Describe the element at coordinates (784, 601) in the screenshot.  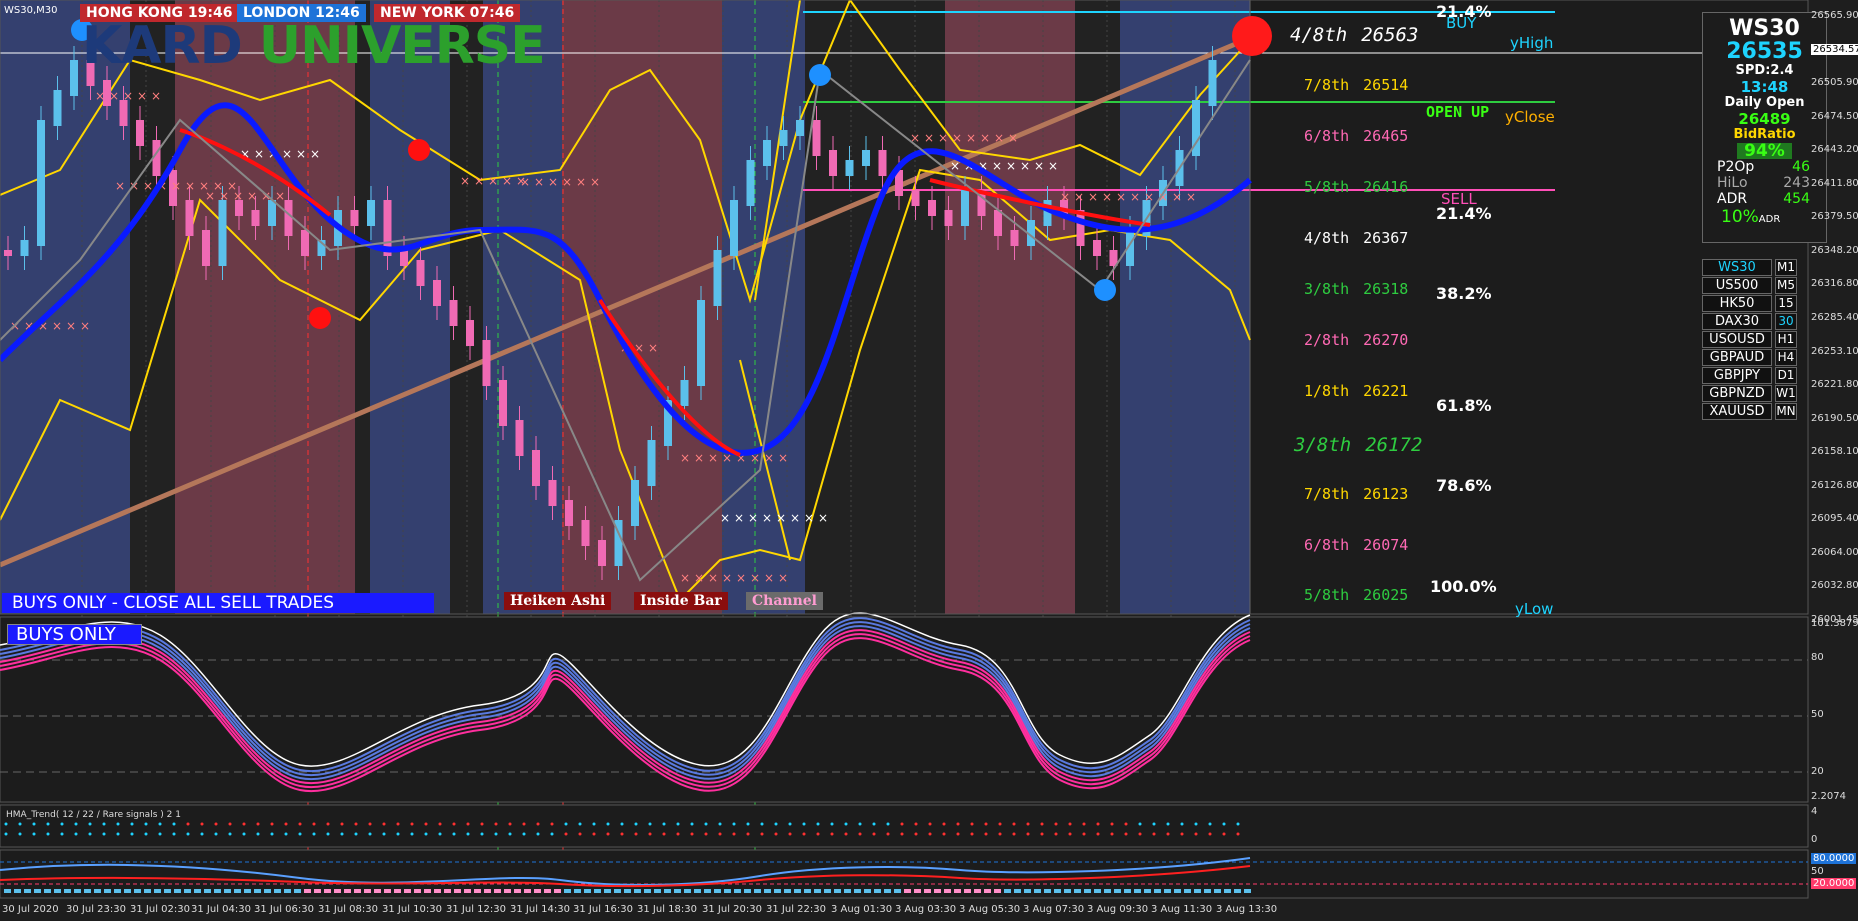
I see `channel-tag: Channel` at that location.